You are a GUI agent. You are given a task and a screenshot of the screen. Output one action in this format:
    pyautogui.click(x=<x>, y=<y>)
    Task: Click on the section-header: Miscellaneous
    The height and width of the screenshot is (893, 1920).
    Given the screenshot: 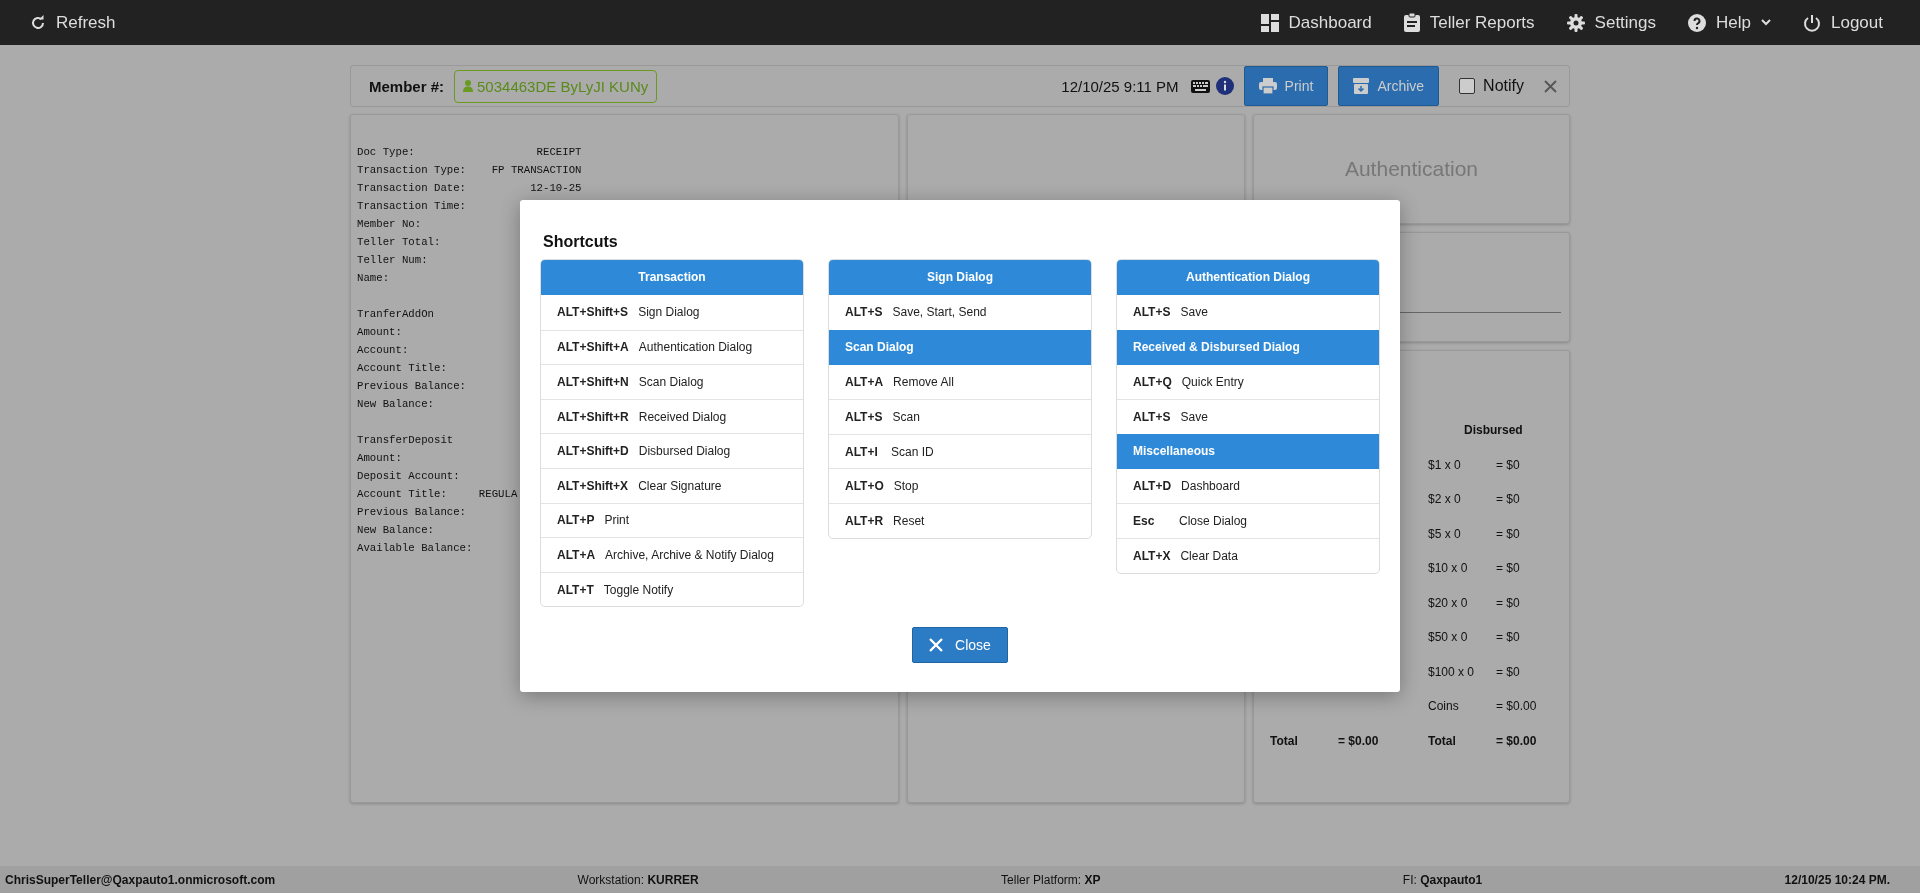 What is the action you would take?
    pyautogui.click(x=1248, y=451)
    